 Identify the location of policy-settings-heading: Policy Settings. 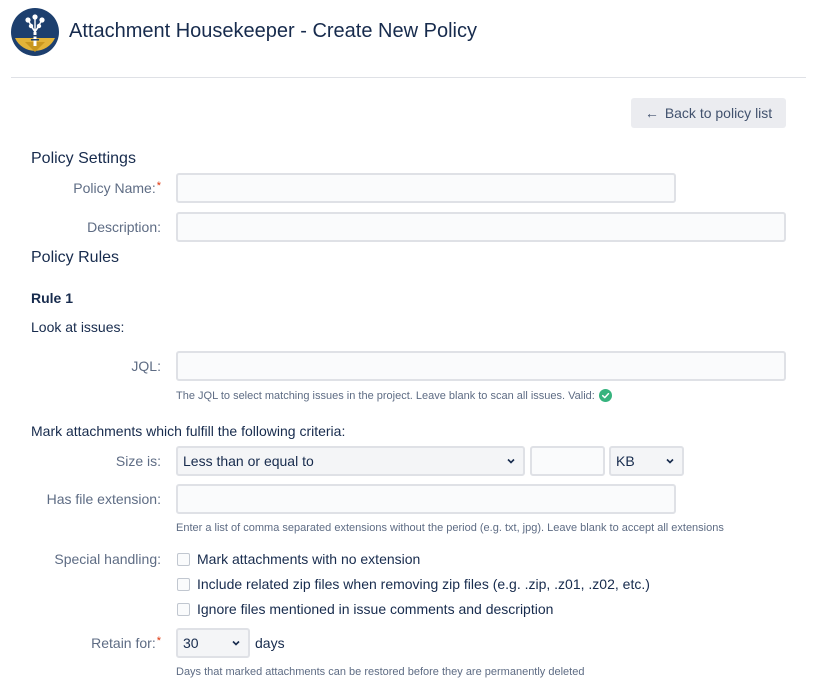
(83, 158).